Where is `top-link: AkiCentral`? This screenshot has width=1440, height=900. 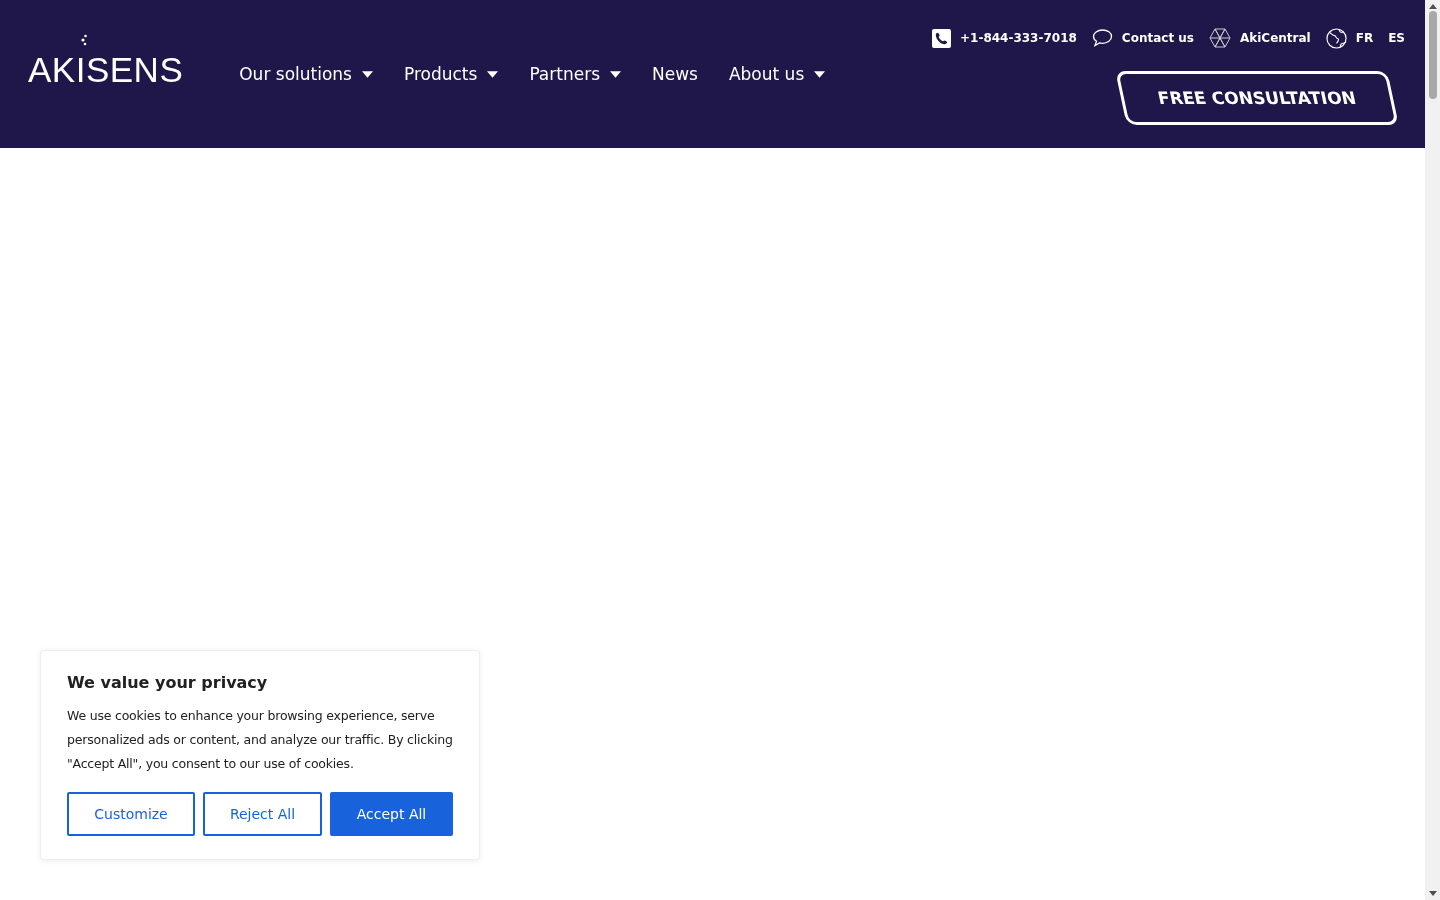
top-link: AkiCentral is located at coordinates (1260, 38).